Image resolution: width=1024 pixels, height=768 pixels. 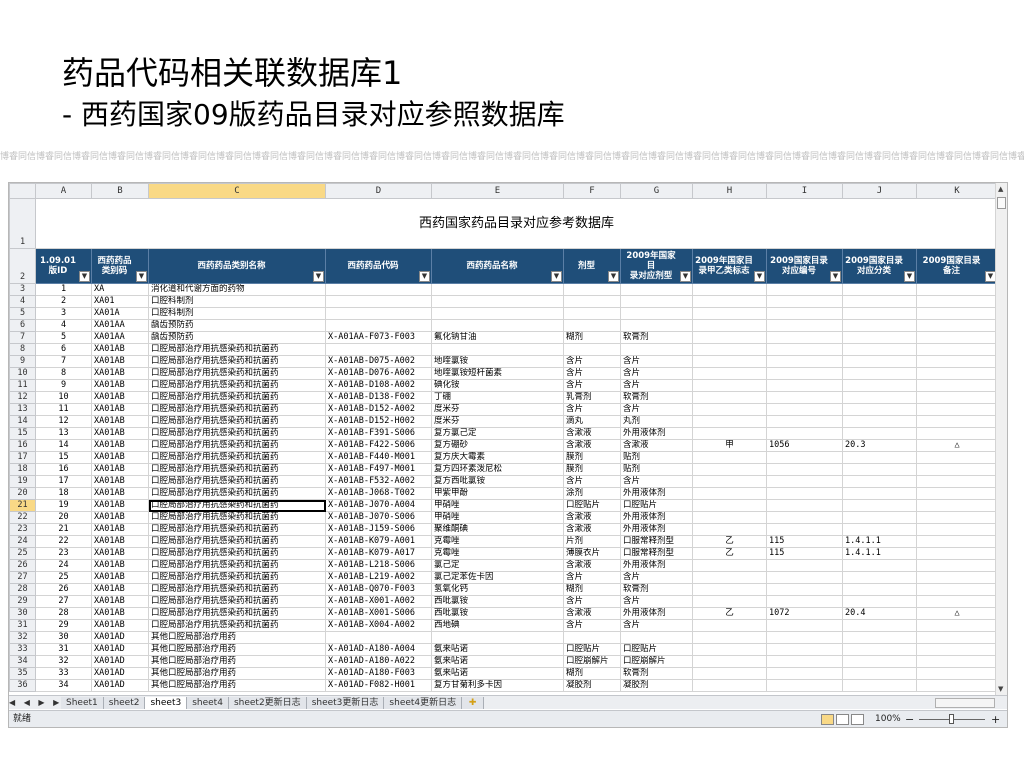 What do you see at coordinates (63, 373) in the screenshot?
I see `cell: 8` at bounding box center [63, 373].